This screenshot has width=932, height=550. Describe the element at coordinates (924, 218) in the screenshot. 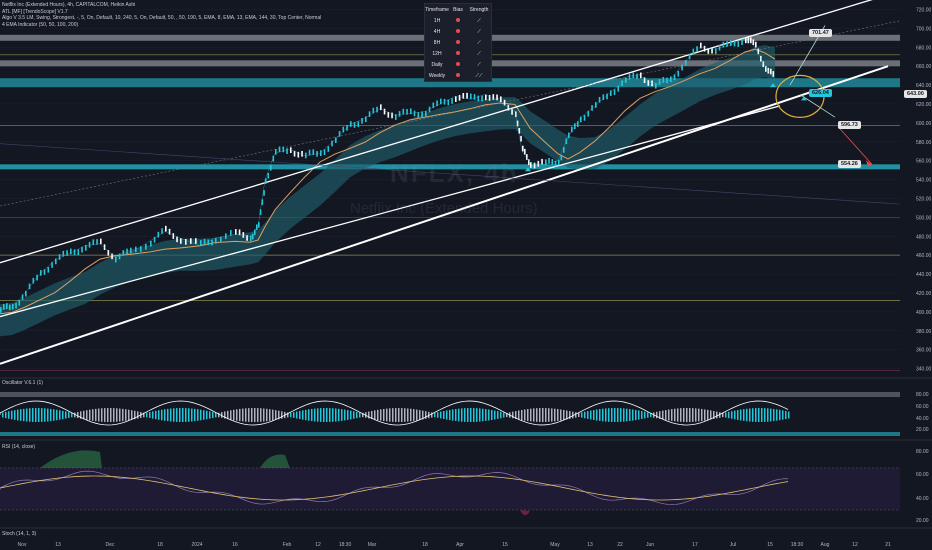

I see `y-tick-label: 500.00` at that location.